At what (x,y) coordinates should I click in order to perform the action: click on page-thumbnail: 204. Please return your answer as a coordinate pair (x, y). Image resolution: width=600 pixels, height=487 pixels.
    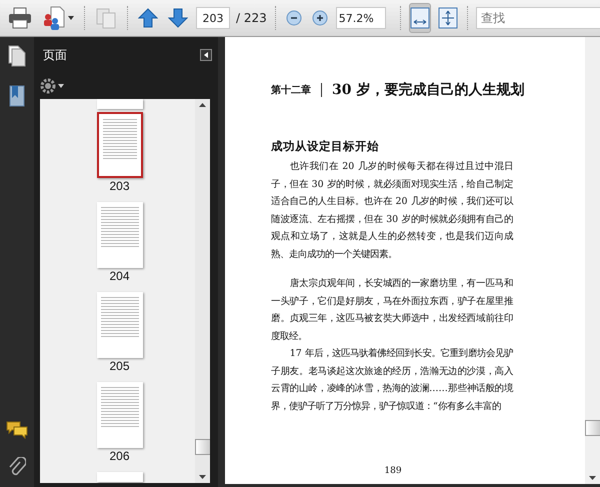
    Looking at the image, I should click on (119, 245).